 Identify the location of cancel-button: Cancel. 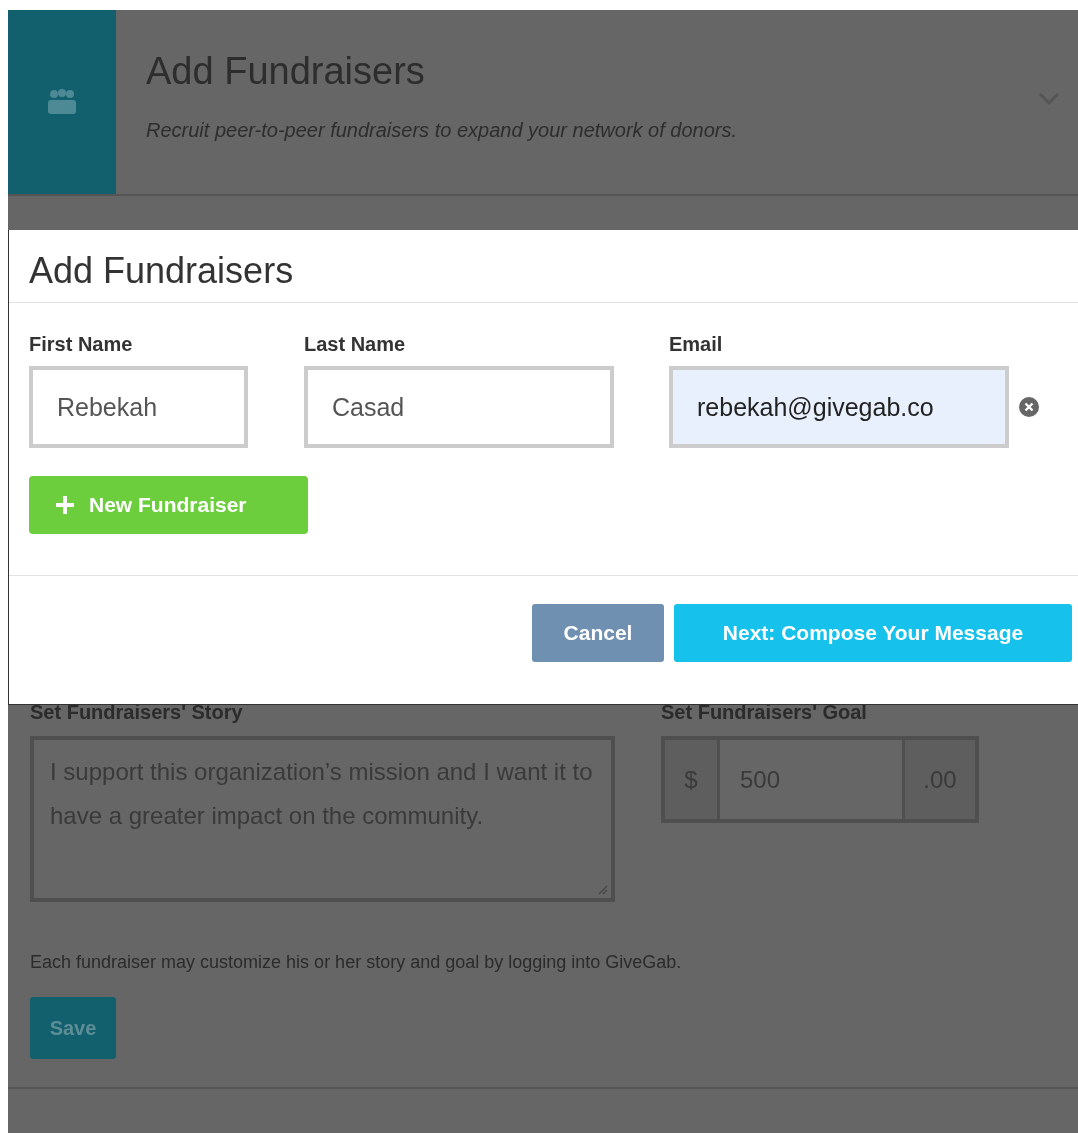
(598, 633).